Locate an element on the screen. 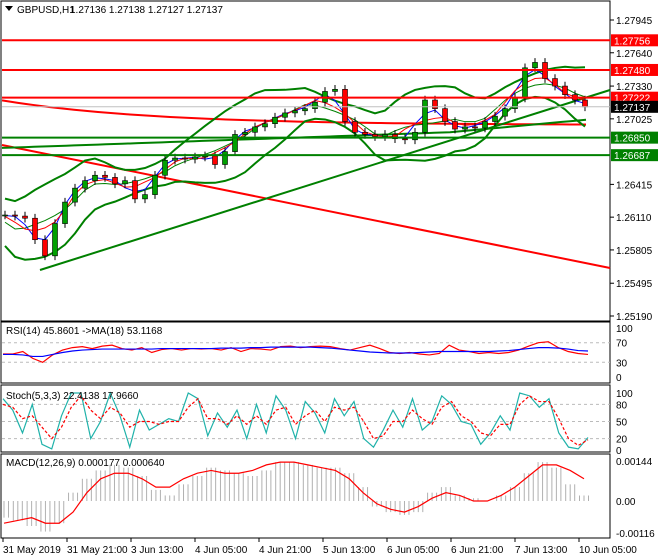 This screenshot has width=660, height=560. time-label: 7 Jun 13:00 is located at coordinates (541, 550).